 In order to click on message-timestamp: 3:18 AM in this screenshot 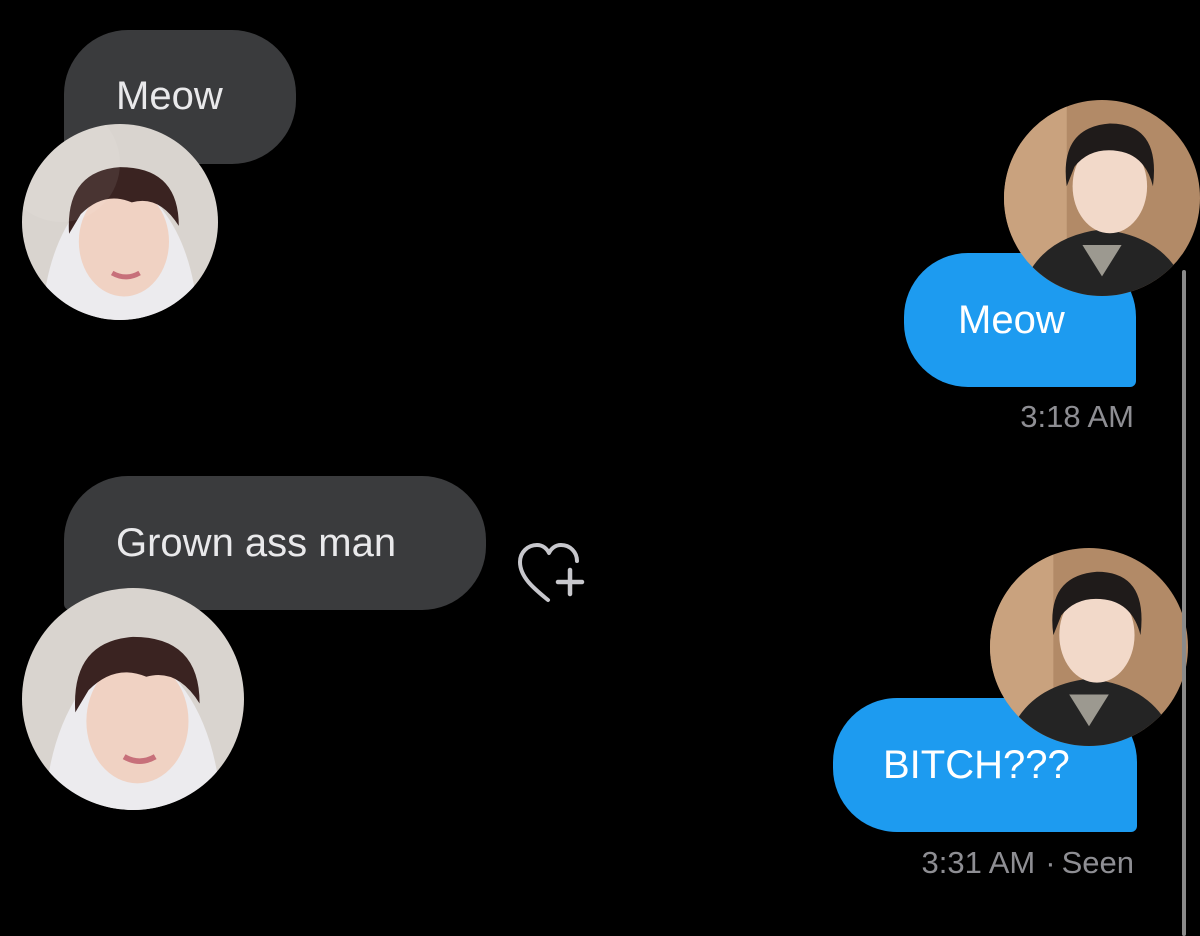, I will do `click(1077, 416)`.